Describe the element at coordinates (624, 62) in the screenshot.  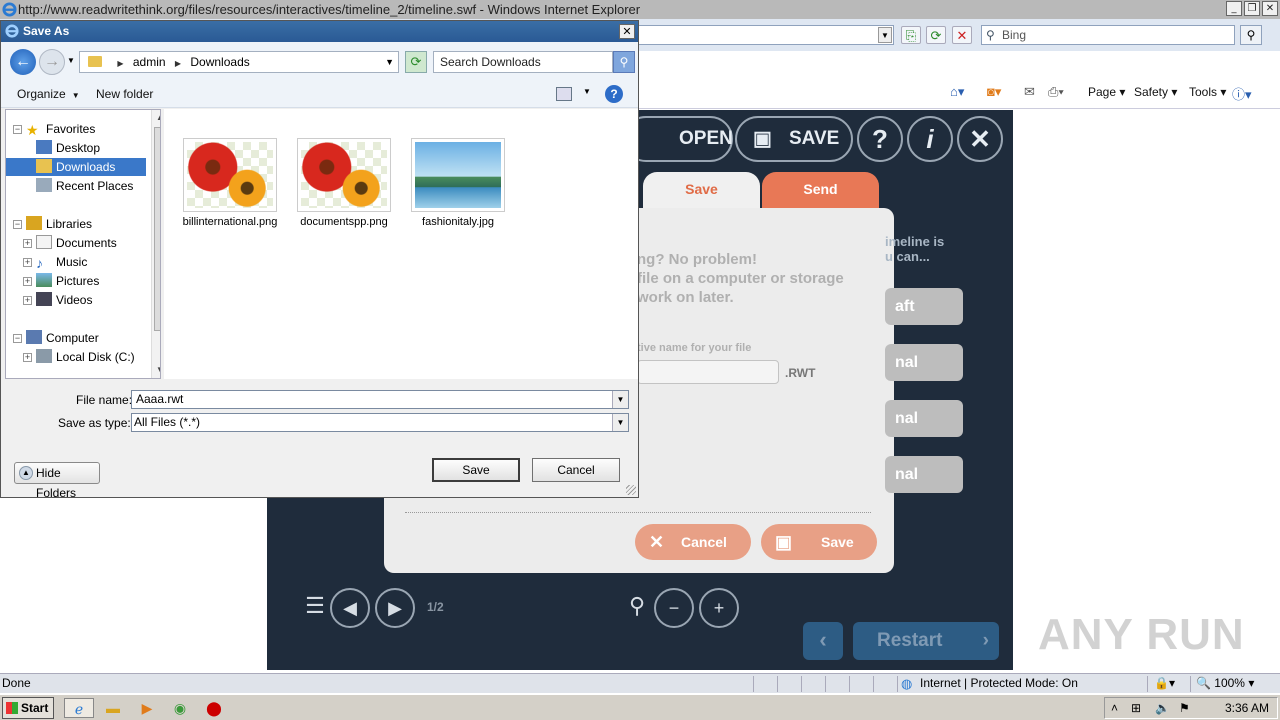
I see `search-icon: ⚲` at that location.